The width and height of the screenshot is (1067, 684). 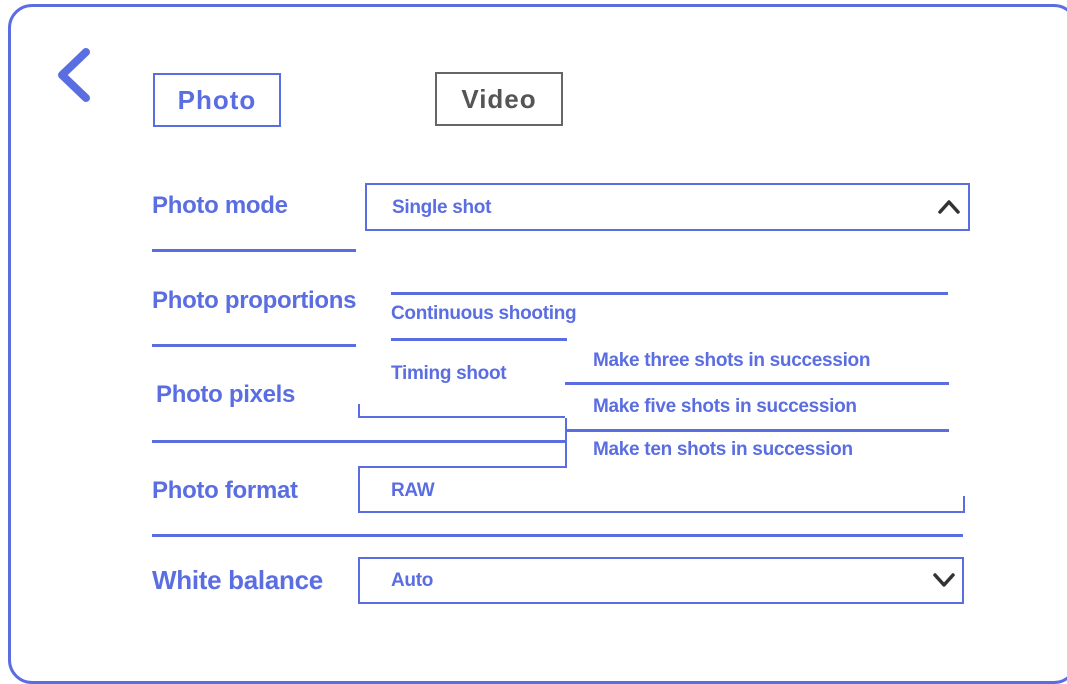 I want to click on menu-item-continuous-shooting: Continuous shooting, so click(x=484, y=314).